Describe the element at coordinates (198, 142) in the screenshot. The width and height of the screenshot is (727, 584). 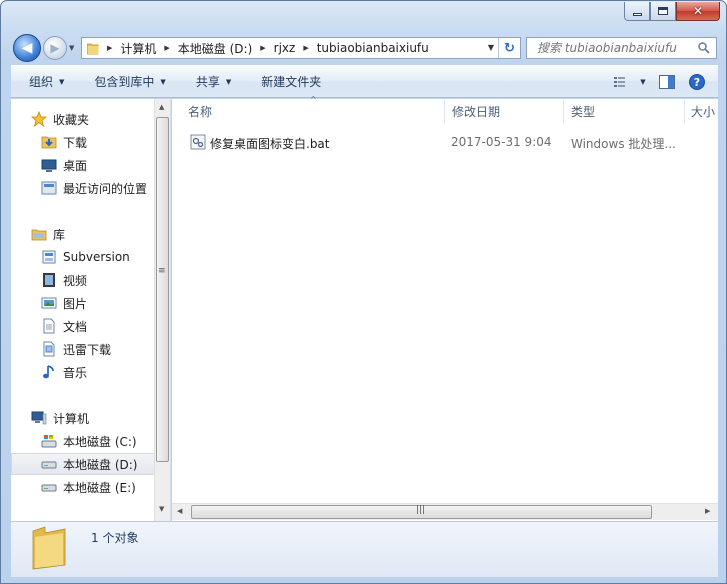
I see `batch-file-icon` at that location.